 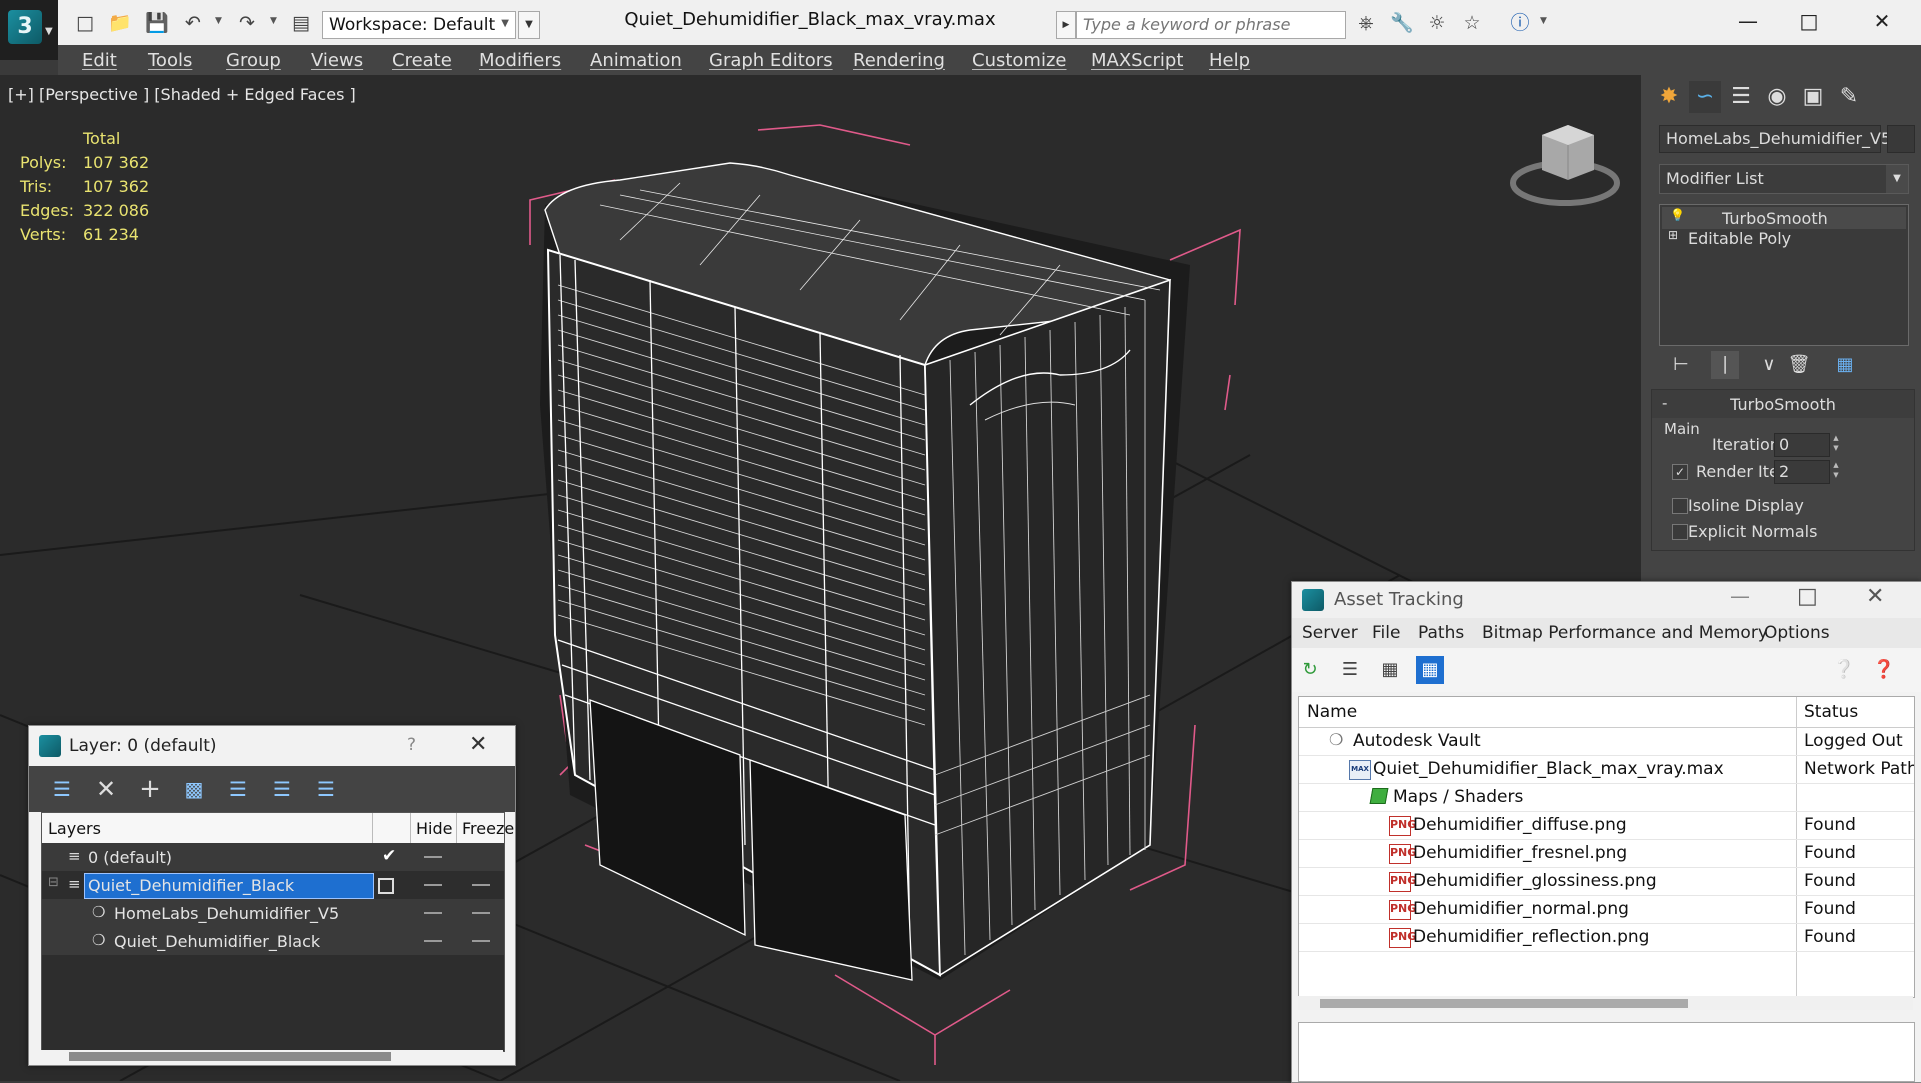 What do you see at coordinates (1799, 365) in the screenshot?
I see `remove-modifier-icon: 🗑` at bounding box center [1799, 365].